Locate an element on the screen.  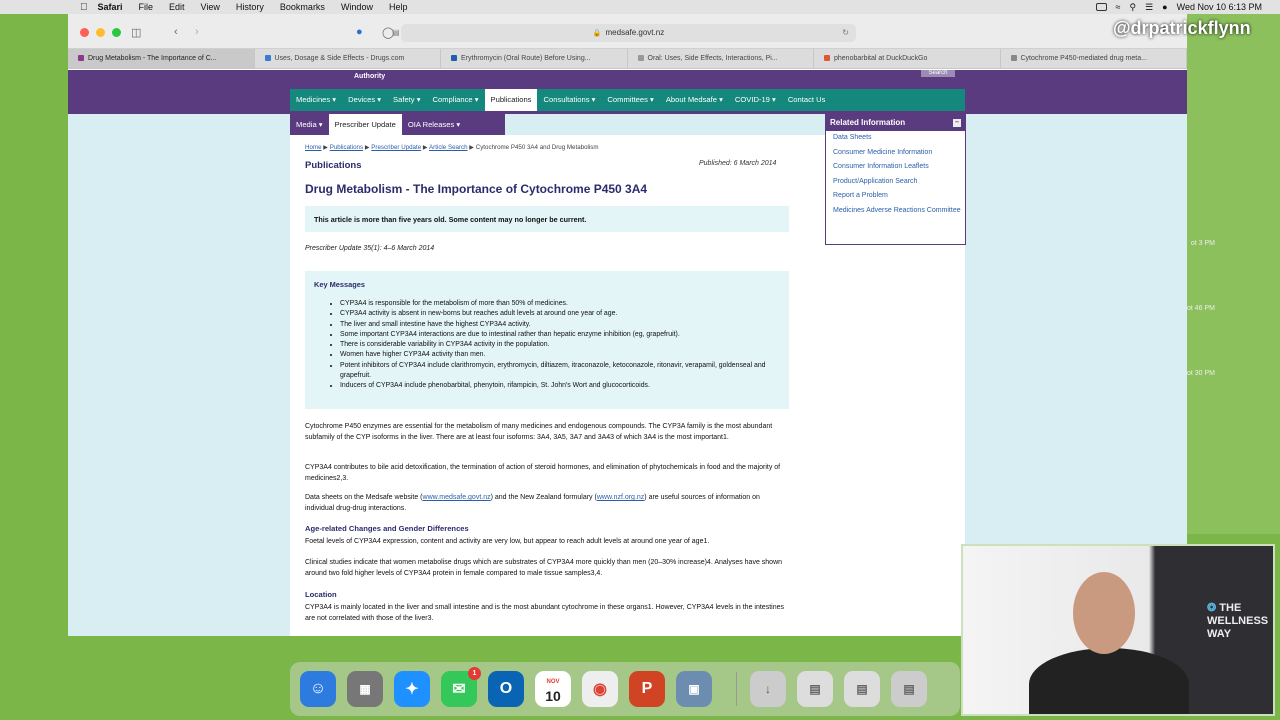
powerpoint-icon: P is located at coordinates (647, 689).